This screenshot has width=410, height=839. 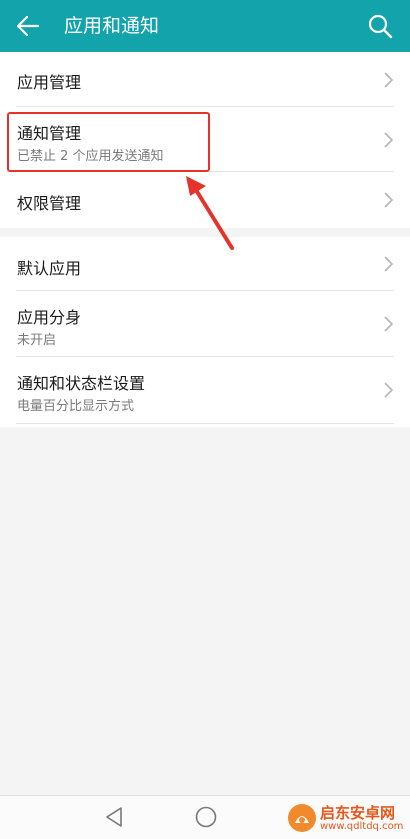 I want to click on item-label: 通知管理, so click(x=49, y=133).